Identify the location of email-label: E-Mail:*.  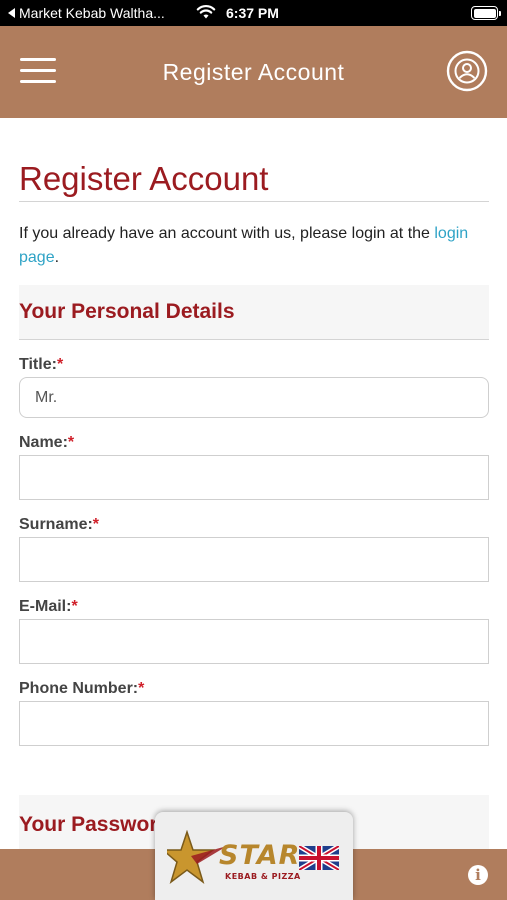
(48, 606).